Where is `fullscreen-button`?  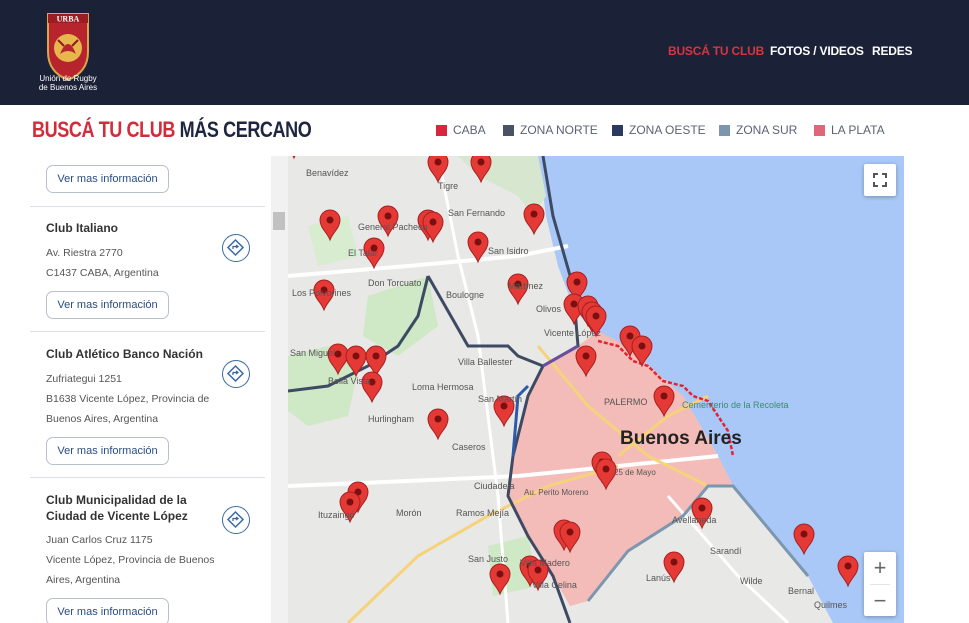
fullscreen-button is located at coordinates (880, 180).